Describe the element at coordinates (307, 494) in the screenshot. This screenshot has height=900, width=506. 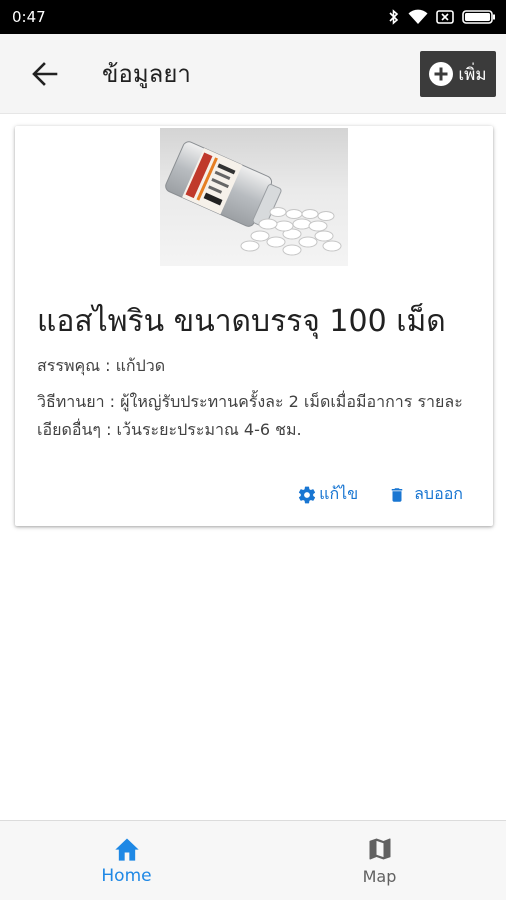
I see `gear-icon` at that location.